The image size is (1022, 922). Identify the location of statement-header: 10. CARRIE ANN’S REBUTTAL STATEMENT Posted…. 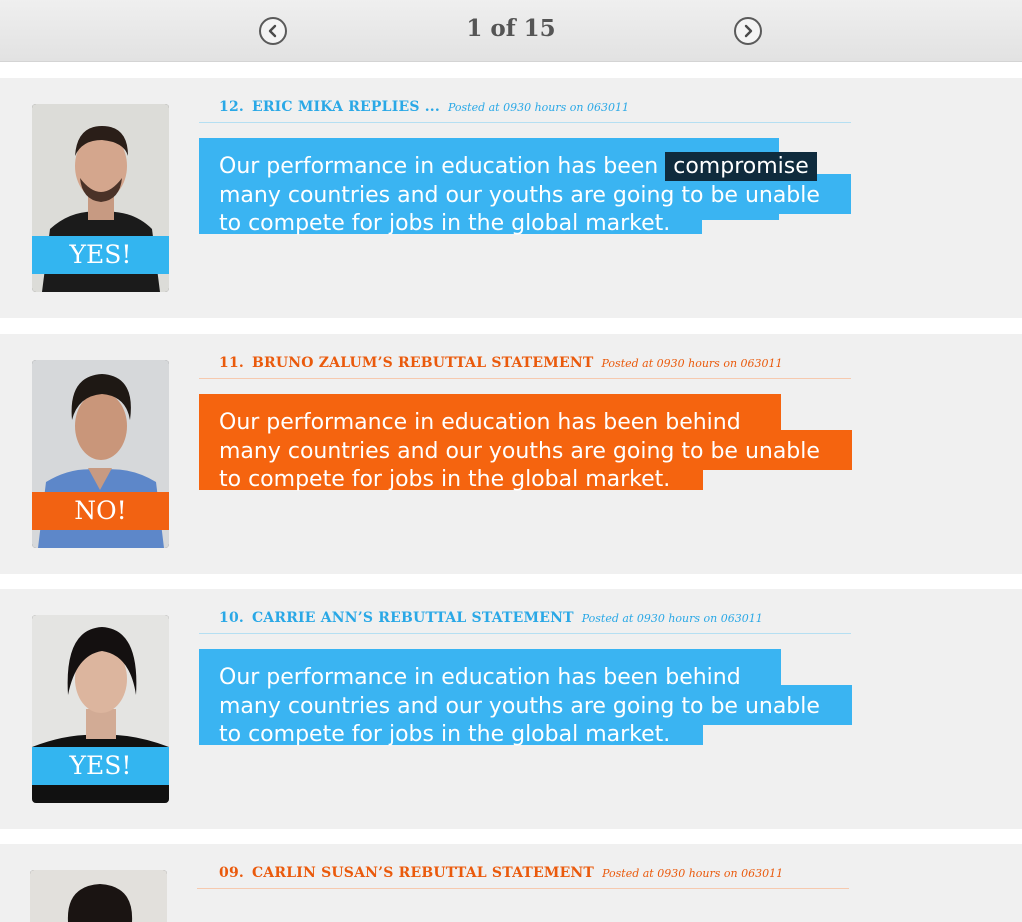
(491, 620).